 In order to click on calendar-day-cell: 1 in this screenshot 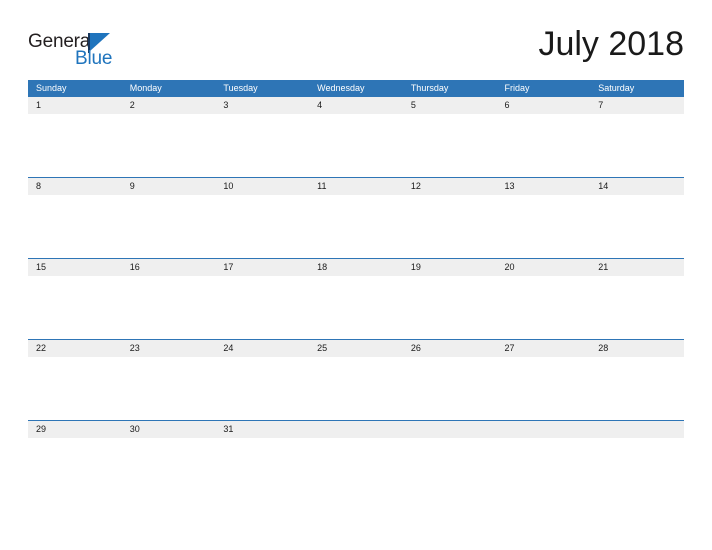, I will do `click(75, 137)`.